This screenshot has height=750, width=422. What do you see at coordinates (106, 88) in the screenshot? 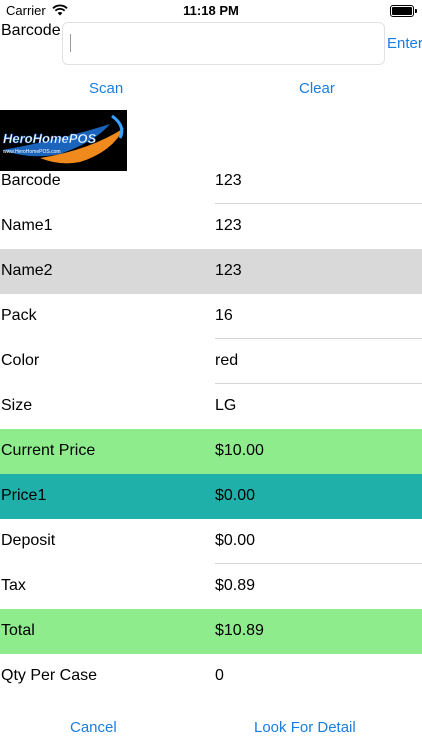
I see `scan-button: Scan` at bounding box center [106, 88].